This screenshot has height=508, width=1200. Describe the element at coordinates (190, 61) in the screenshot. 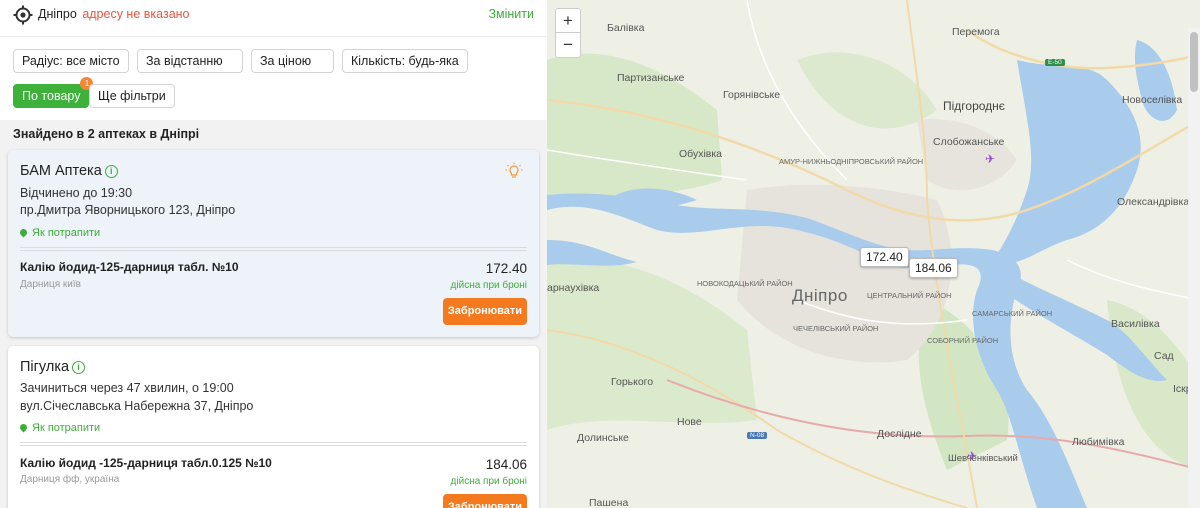

I see `sort-by-distance-button: За відстанню` at that location.